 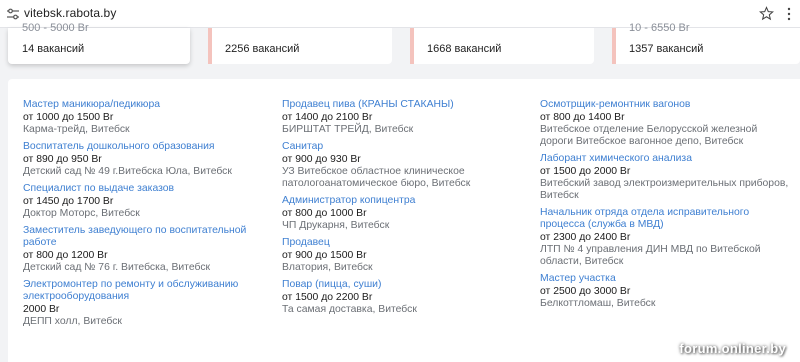 What do you see at coordinates (327, 297) in the screenshot?
I see `vacancy-salary: от 1500 до 2200 Br` at bounding box center [327, 297].